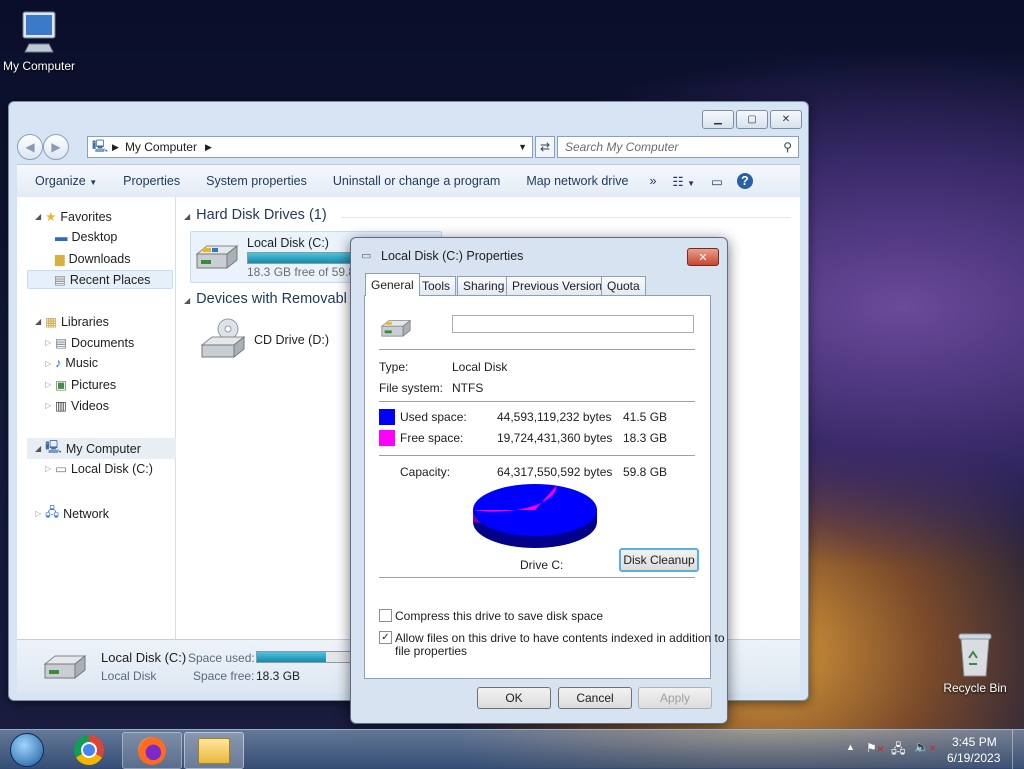 The height and width of the screenshot is (769, 1024). I want to click on taskbar: ▲ ⚑✕ 🖧 🔈✕ 3:45 PM 6/19/2023, so click(512, 749).